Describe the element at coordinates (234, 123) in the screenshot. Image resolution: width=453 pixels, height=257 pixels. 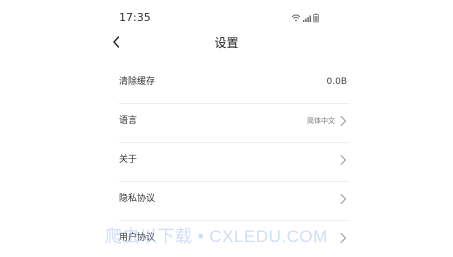
I see `language-row: 语言 简体中文` at that location.